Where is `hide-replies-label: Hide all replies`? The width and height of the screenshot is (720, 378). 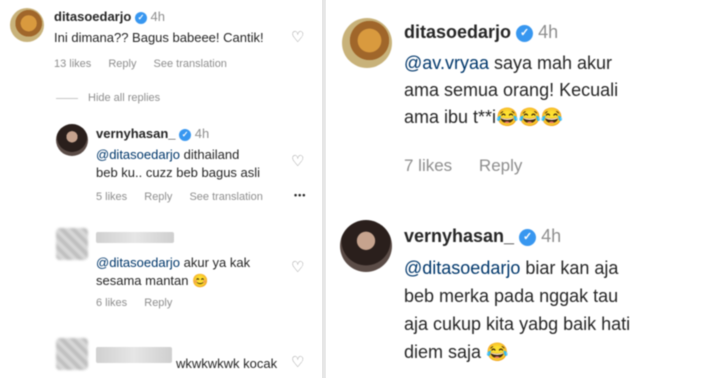 hide-replies-label: Hide all replies is located at coordinates (124, 98).